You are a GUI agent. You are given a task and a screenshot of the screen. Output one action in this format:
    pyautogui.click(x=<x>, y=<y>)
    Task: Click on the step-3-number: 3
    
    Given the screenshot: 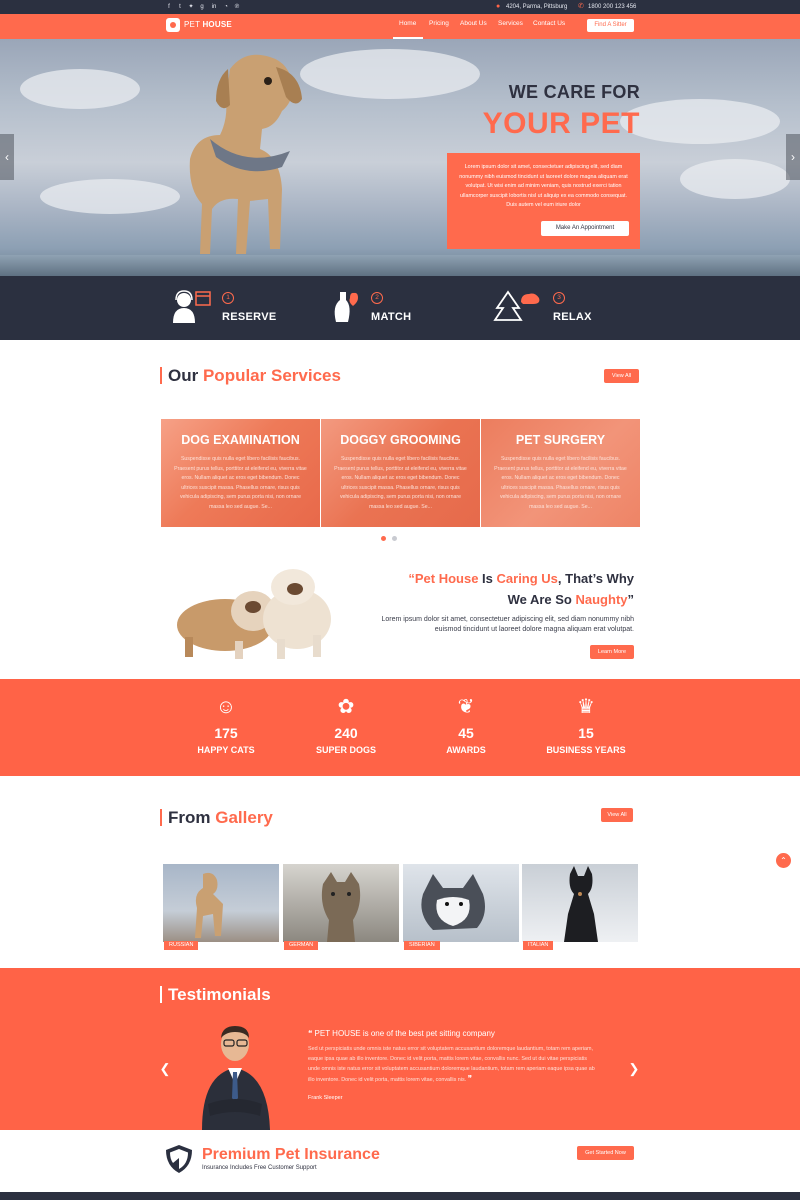 What is the action you would take?
    pyautogui.click(x=559, y=298)
    